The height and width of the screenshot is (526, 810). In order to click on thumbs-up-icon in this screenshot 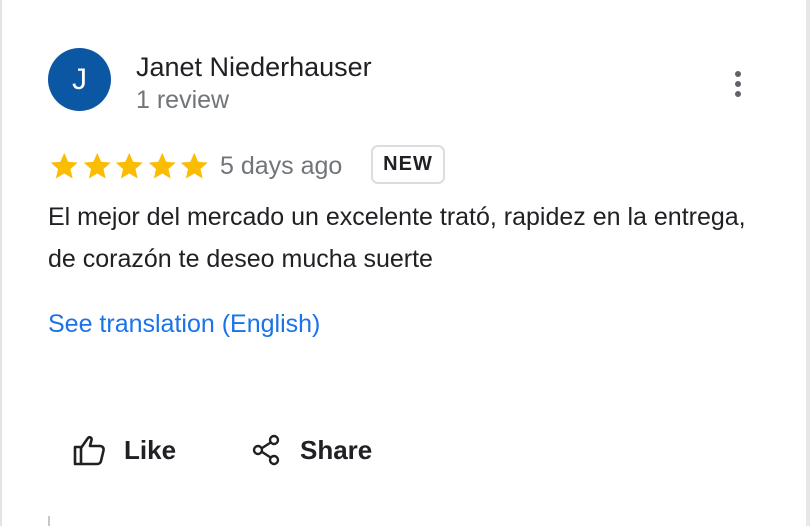, I will do `click(89, 451)`.